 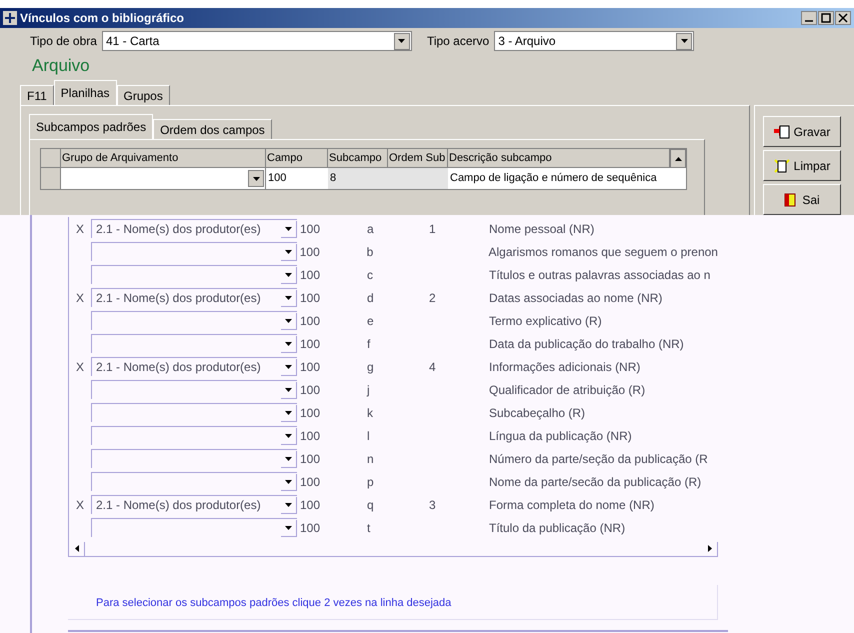 I want to click on table-cell-text: 1, so click(x=433, y=229).